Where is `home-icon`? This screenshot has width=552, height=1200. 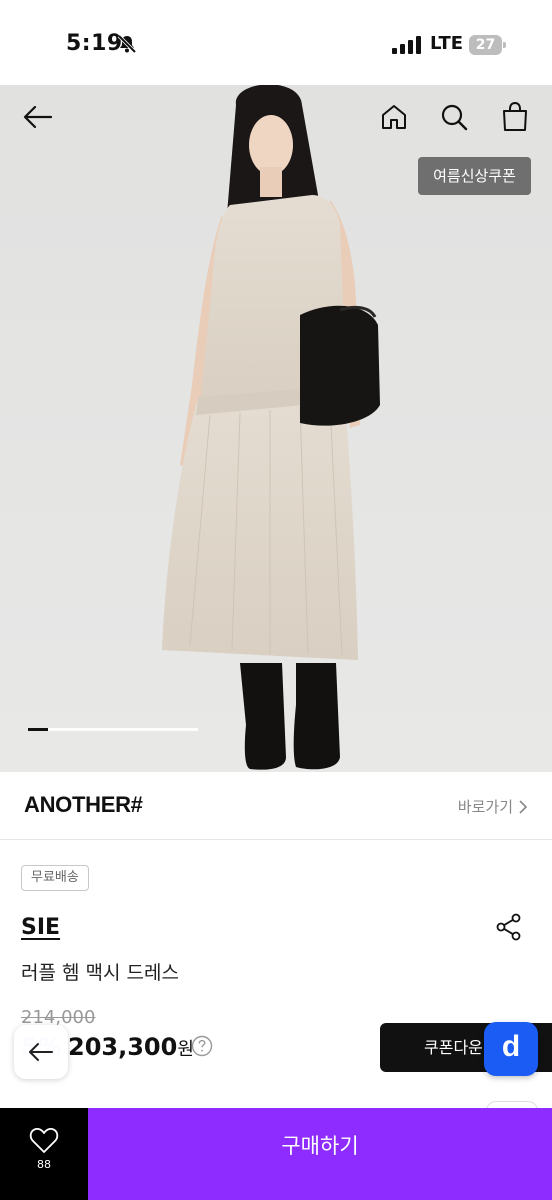 home-icon is located at coordinates (394, 117).